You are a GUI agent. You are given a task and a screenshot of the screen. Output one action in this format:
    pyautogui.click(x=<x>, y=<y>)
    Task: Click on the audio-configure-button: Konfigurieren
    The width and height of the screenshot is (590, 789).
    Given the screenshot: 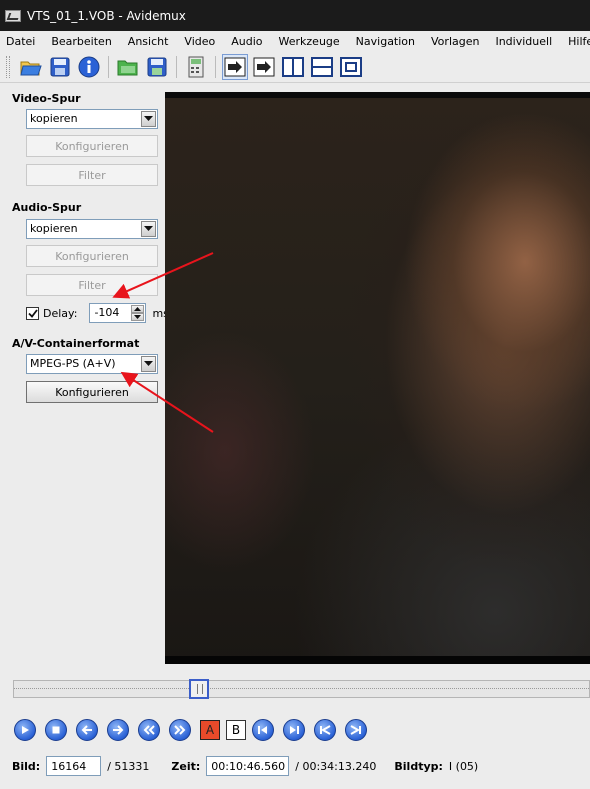 What is the action you would take?
    pyautogui.click(x=92, y=256)
    